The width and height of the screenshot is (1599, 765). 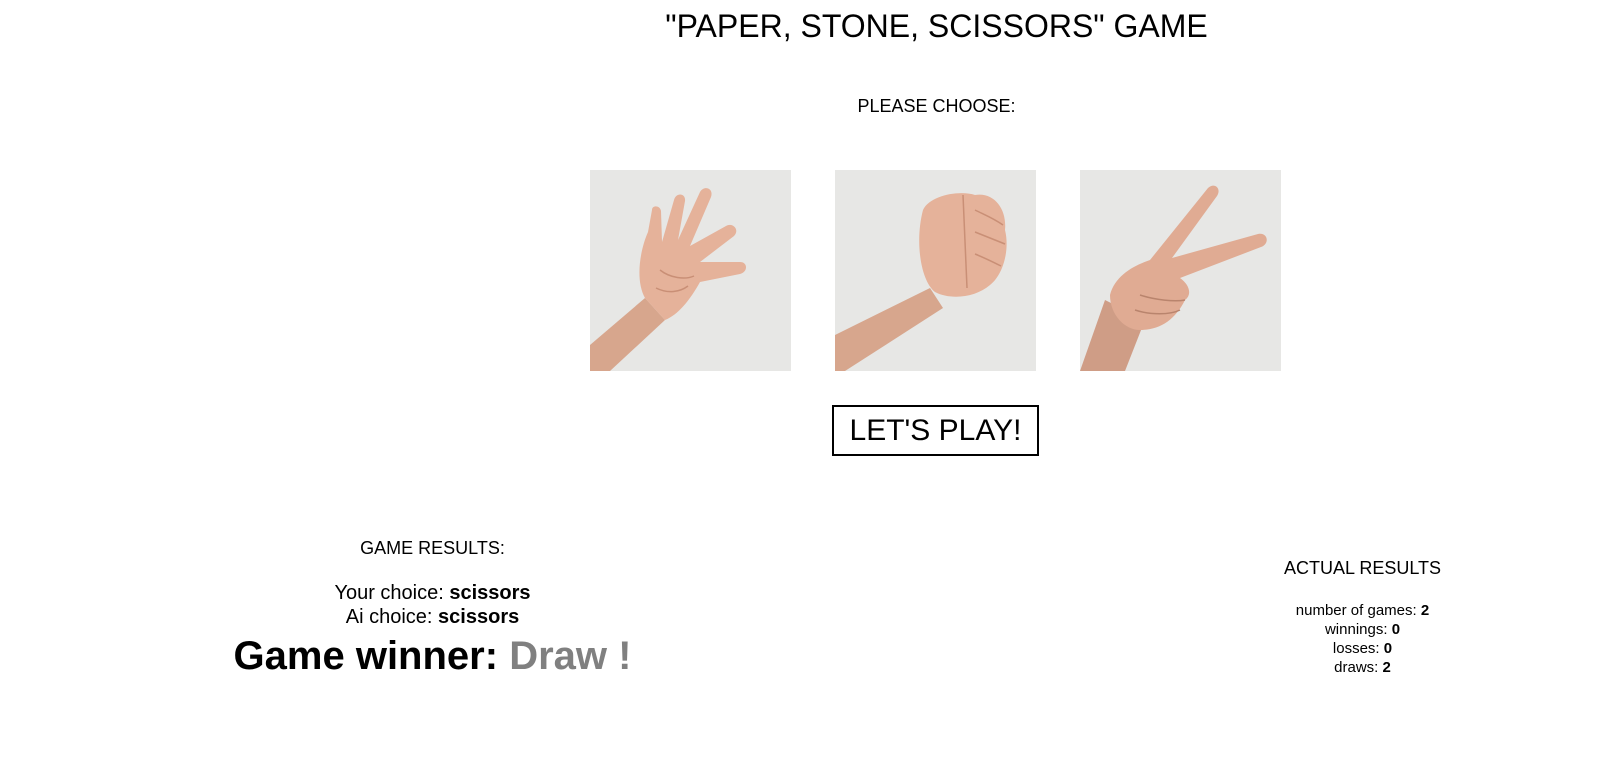 What do you see at coordinates (389, 593) in the screenshot?
I see `your-choice-label: Your choice:` at bounding box center [389, 593].